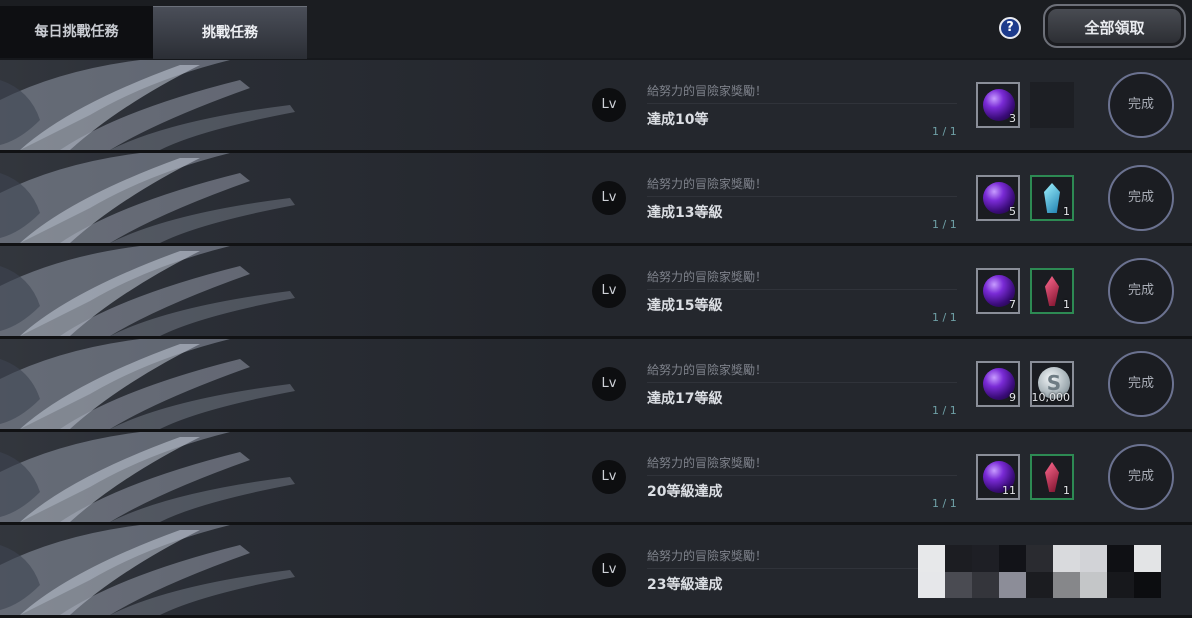 The width and height of the screenshot is (1192, 618). Describe the element at coordinates (596, 29) in the screenshot. I see `top-bar: 每日挑戰任務 挑戰任務 ? 全部領取` at that location.